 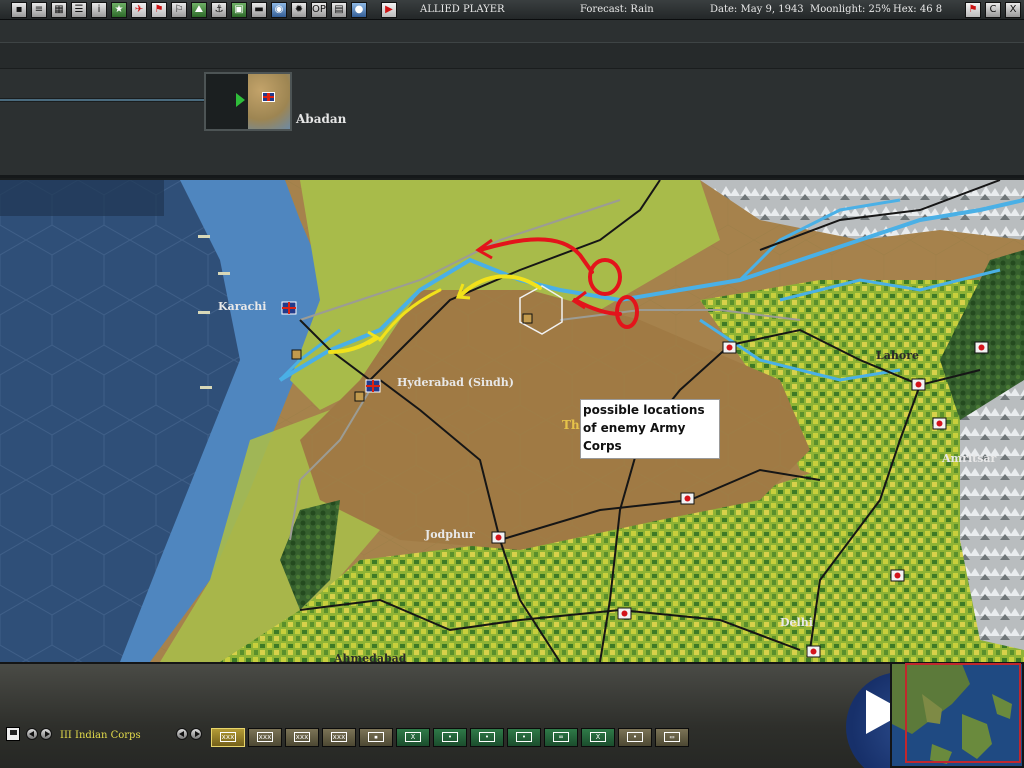 What do you see at coordinates (199, 10) in the screenshot?
I see `mountain-icon: ⛰` at bounding box center [199, 10].